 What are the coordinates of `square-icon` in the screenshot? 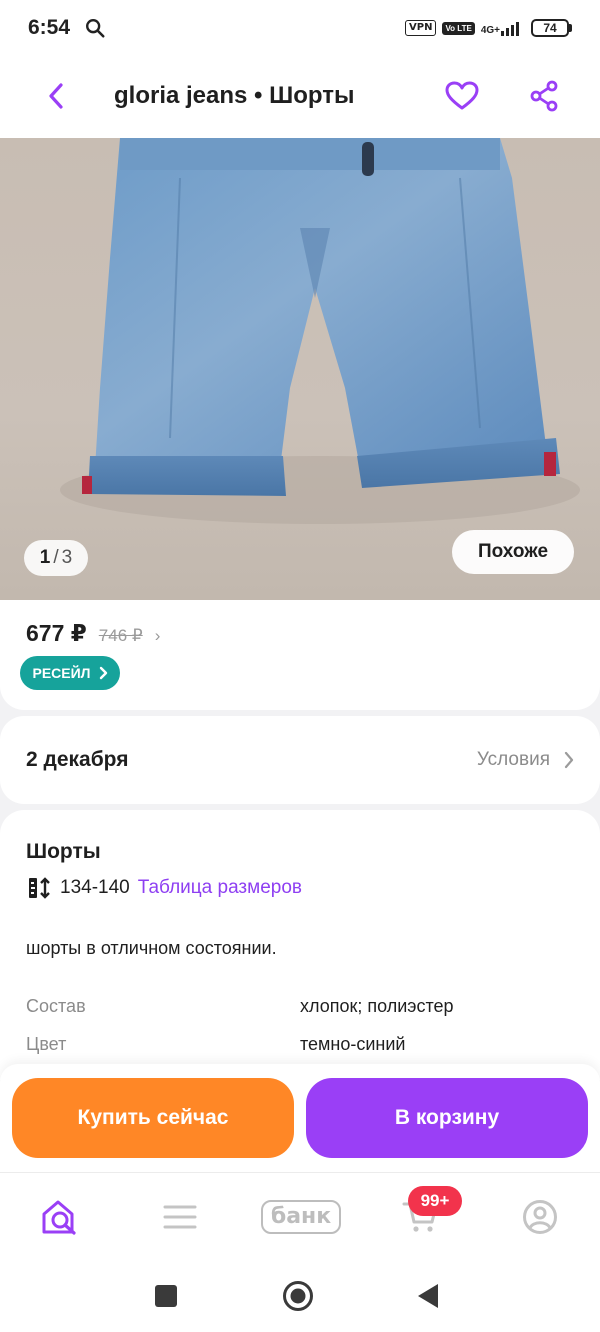 It's located at (166, 1296).